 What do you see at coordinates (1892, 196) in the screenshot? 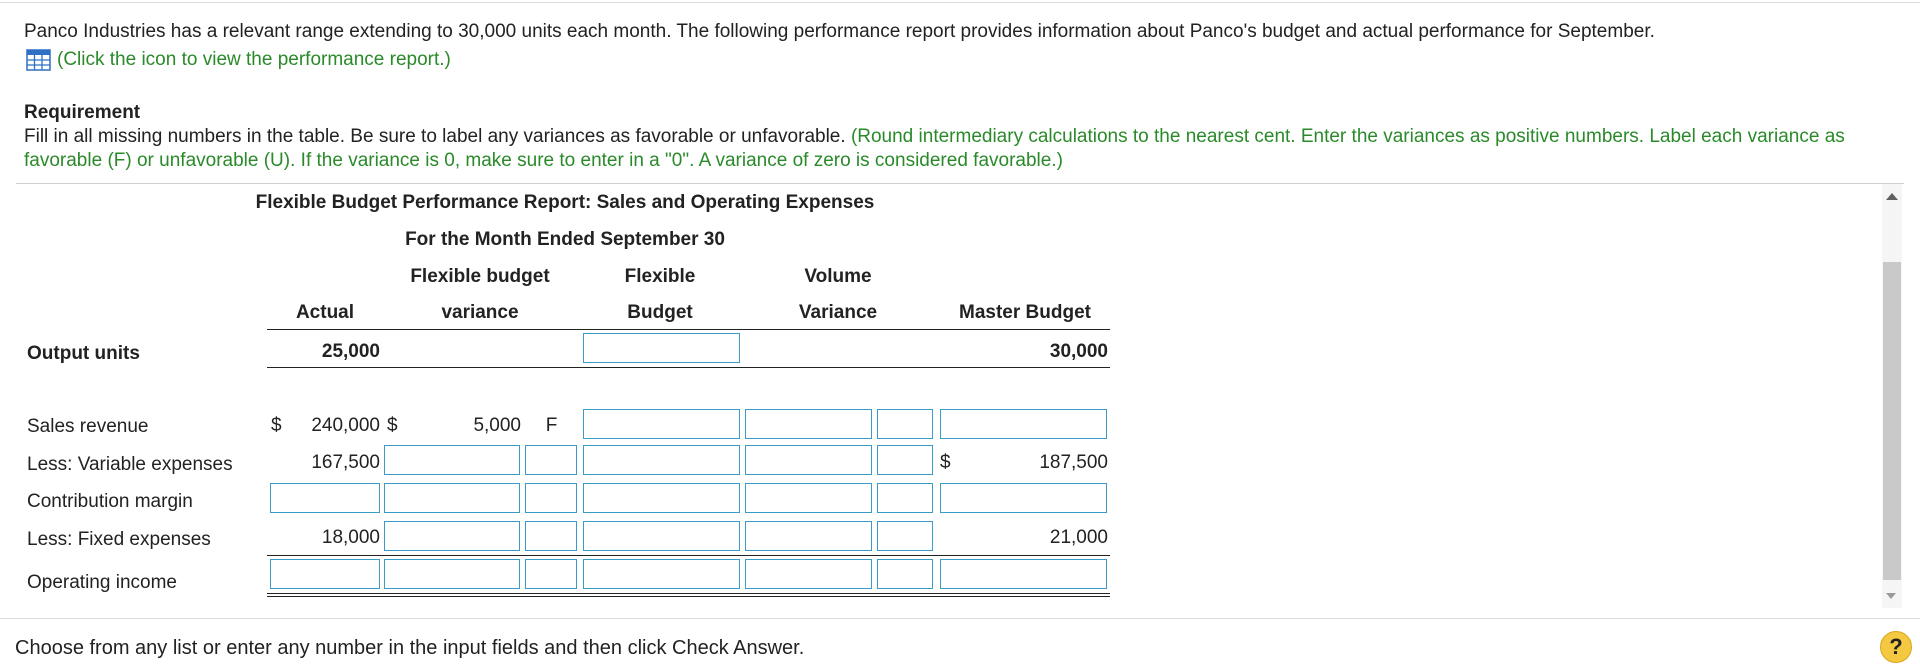
I see `scroll-up-icon` at bounding box center [1892, 196].